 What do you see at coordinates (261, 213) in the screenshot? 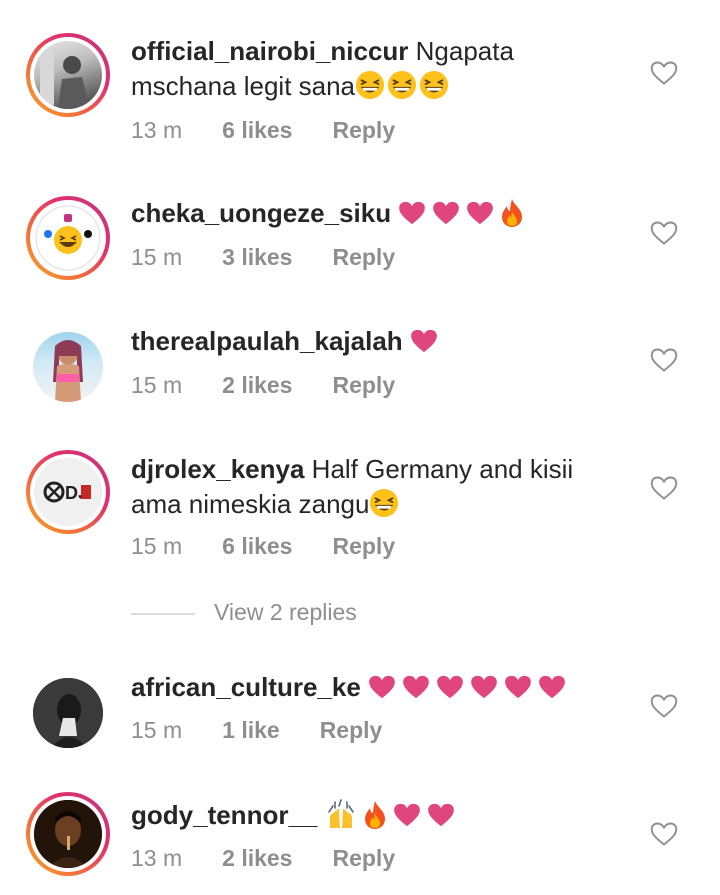
I see `username-link: cheka_uongeze_siku` at bounding box center [261, 213].